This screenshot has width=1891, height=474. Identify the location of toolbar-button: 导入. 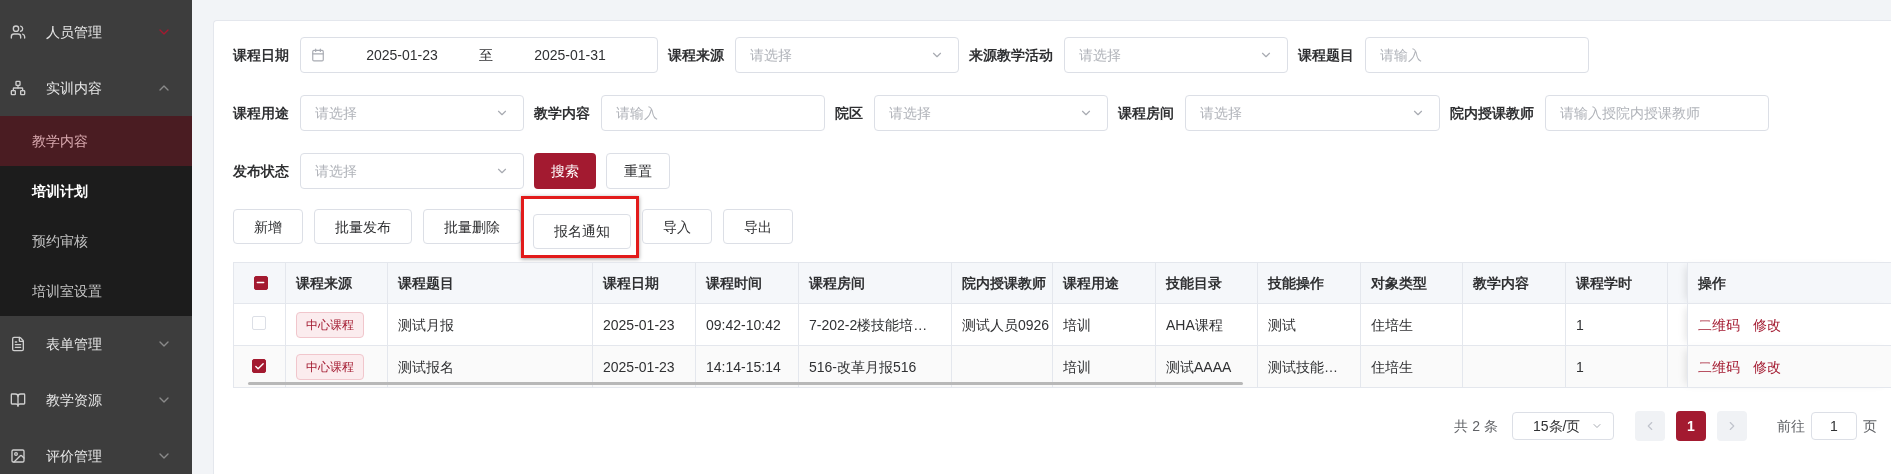
(677, 226).